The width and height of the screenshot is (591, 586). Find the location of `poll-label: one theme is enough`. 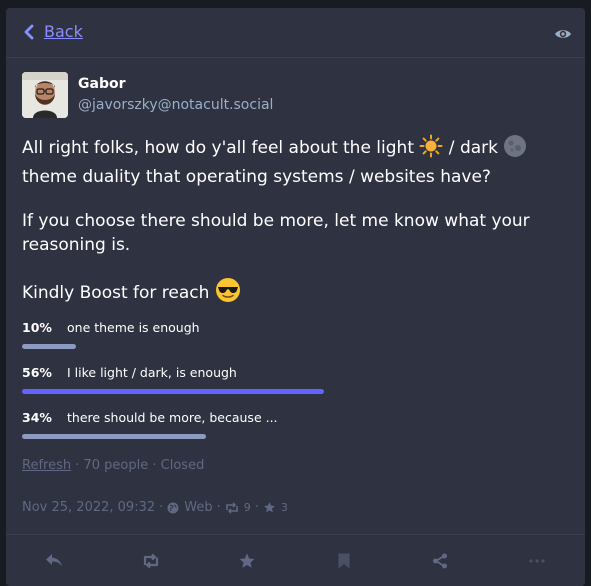

poll-label: one theme is enough is located at coordinates (133, 327).